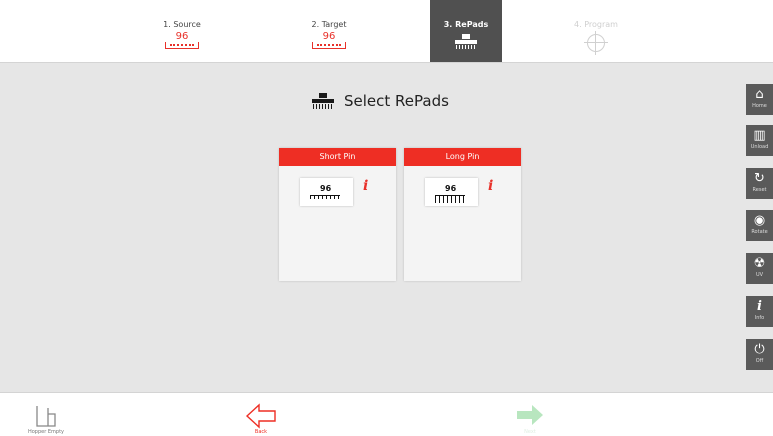 This screenshot has width=773, height=436. I want to click on back-arrow-icon, so click(260, 416).